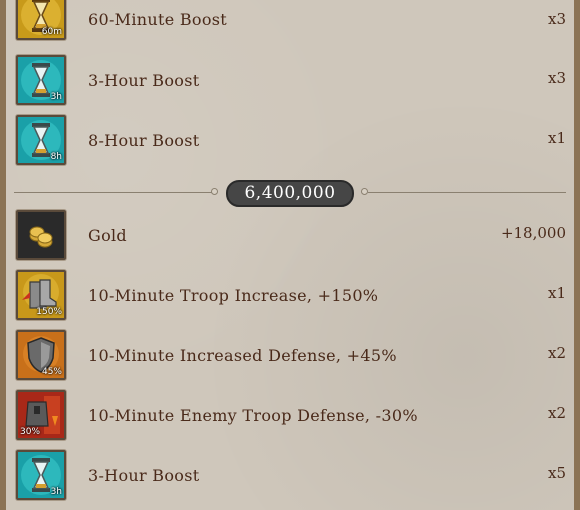 The width and height of the screenshot is (580, 510). What do you see at coordinates (41, 140) in the screenshot?
I see `hourglass-teal-icon: 8h` at bounding box center [41, 140].